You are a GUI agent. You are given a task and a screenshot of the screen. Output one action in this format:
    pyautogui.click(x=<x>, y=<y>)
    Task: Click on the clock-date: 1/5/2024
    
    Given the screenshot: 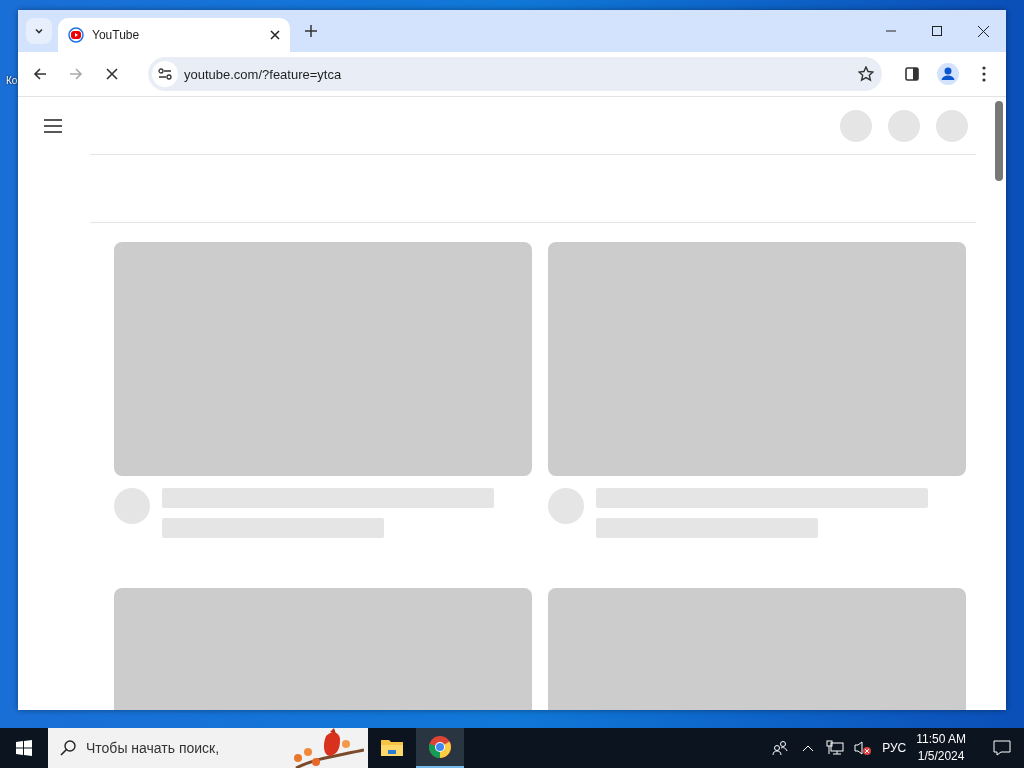 What is the action you would take?
    pyautogui.click(x=941, y=756)
    